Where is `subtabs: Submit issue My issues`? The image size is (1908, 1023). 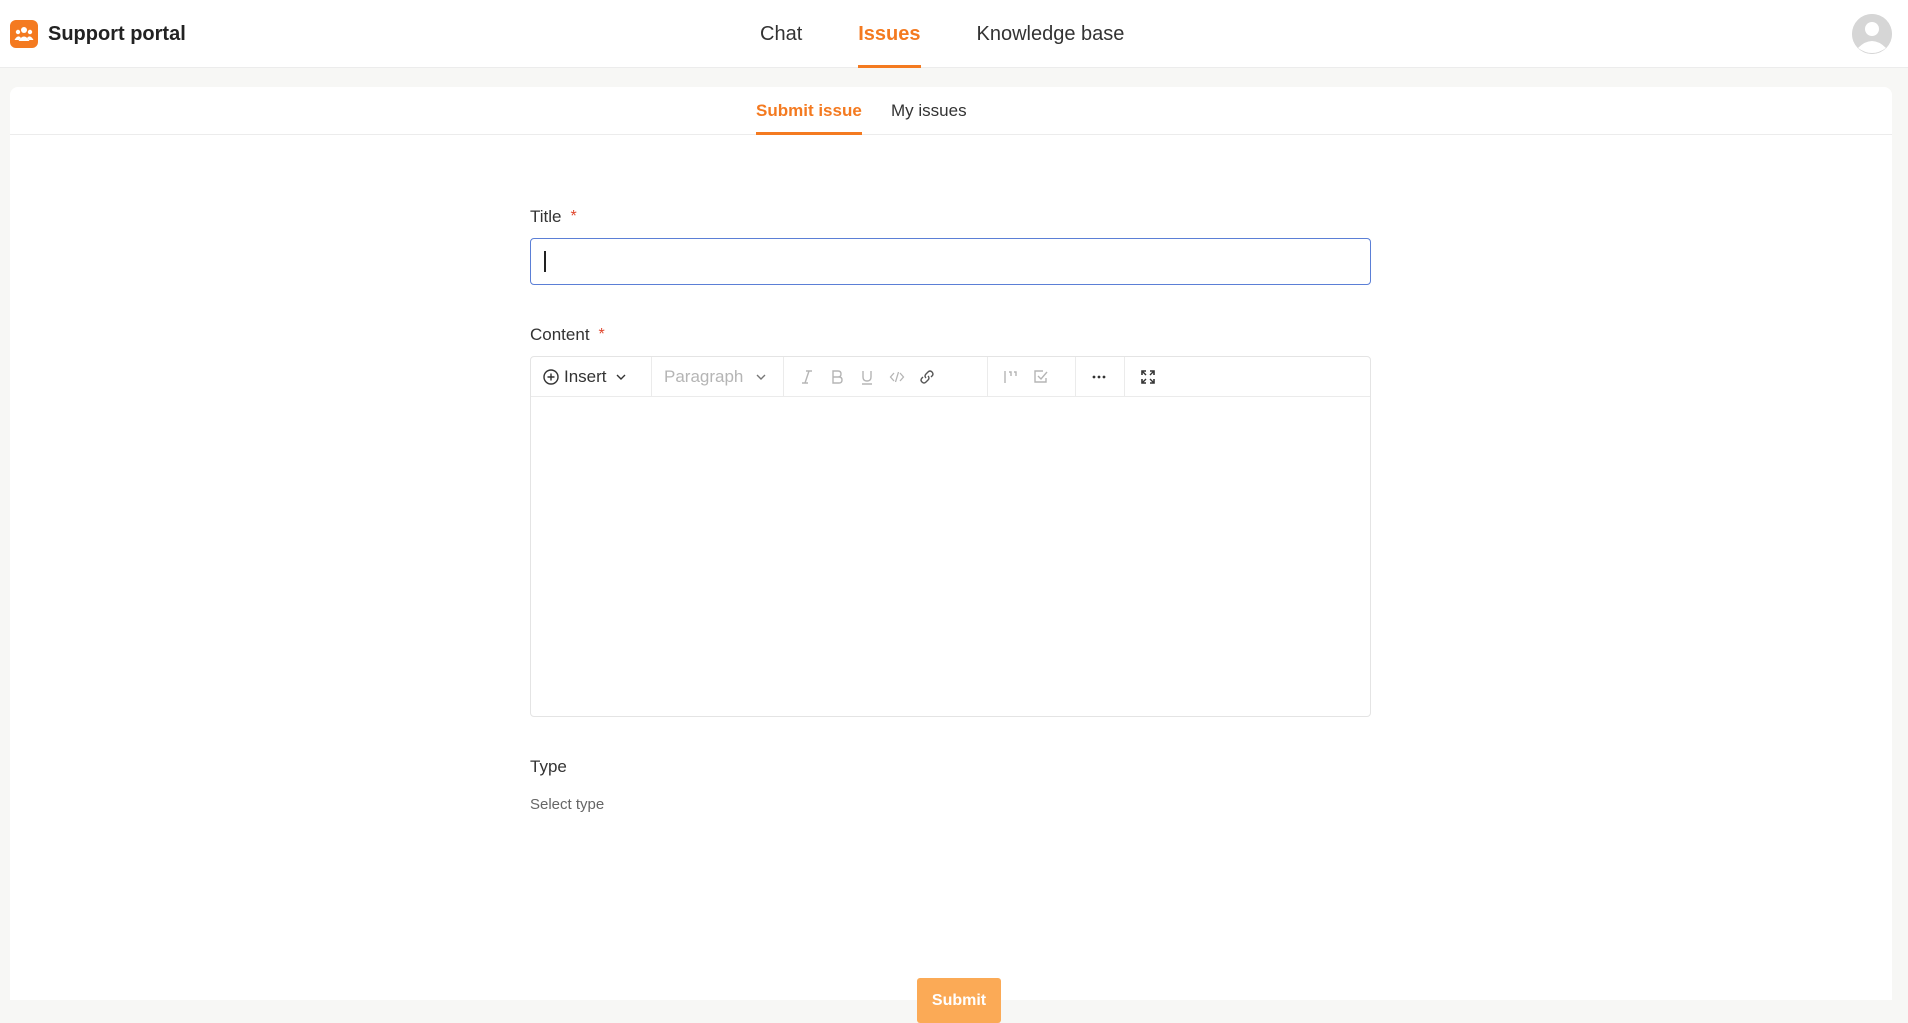
subtabs: Submit issue My issues is located at coordinates (951, 111).